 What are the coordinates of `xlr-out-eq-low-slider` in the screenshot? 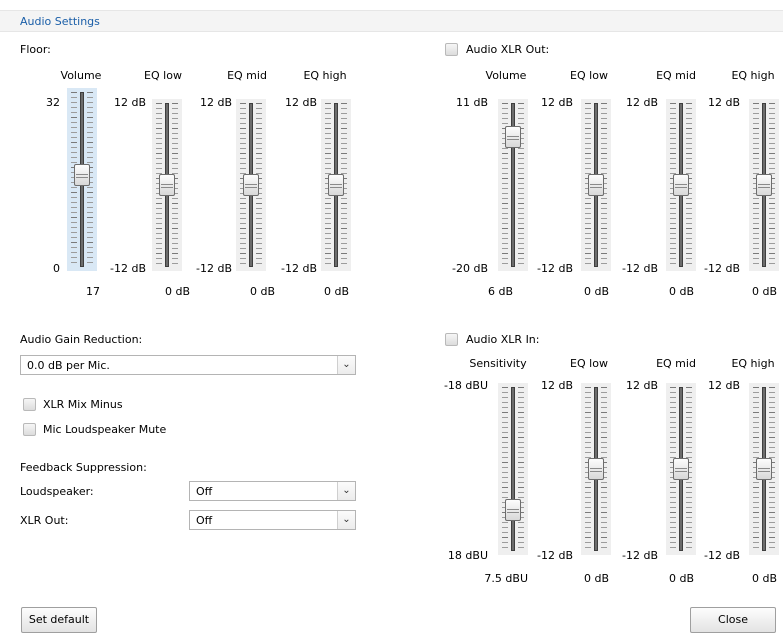 It's located at (596, 185).